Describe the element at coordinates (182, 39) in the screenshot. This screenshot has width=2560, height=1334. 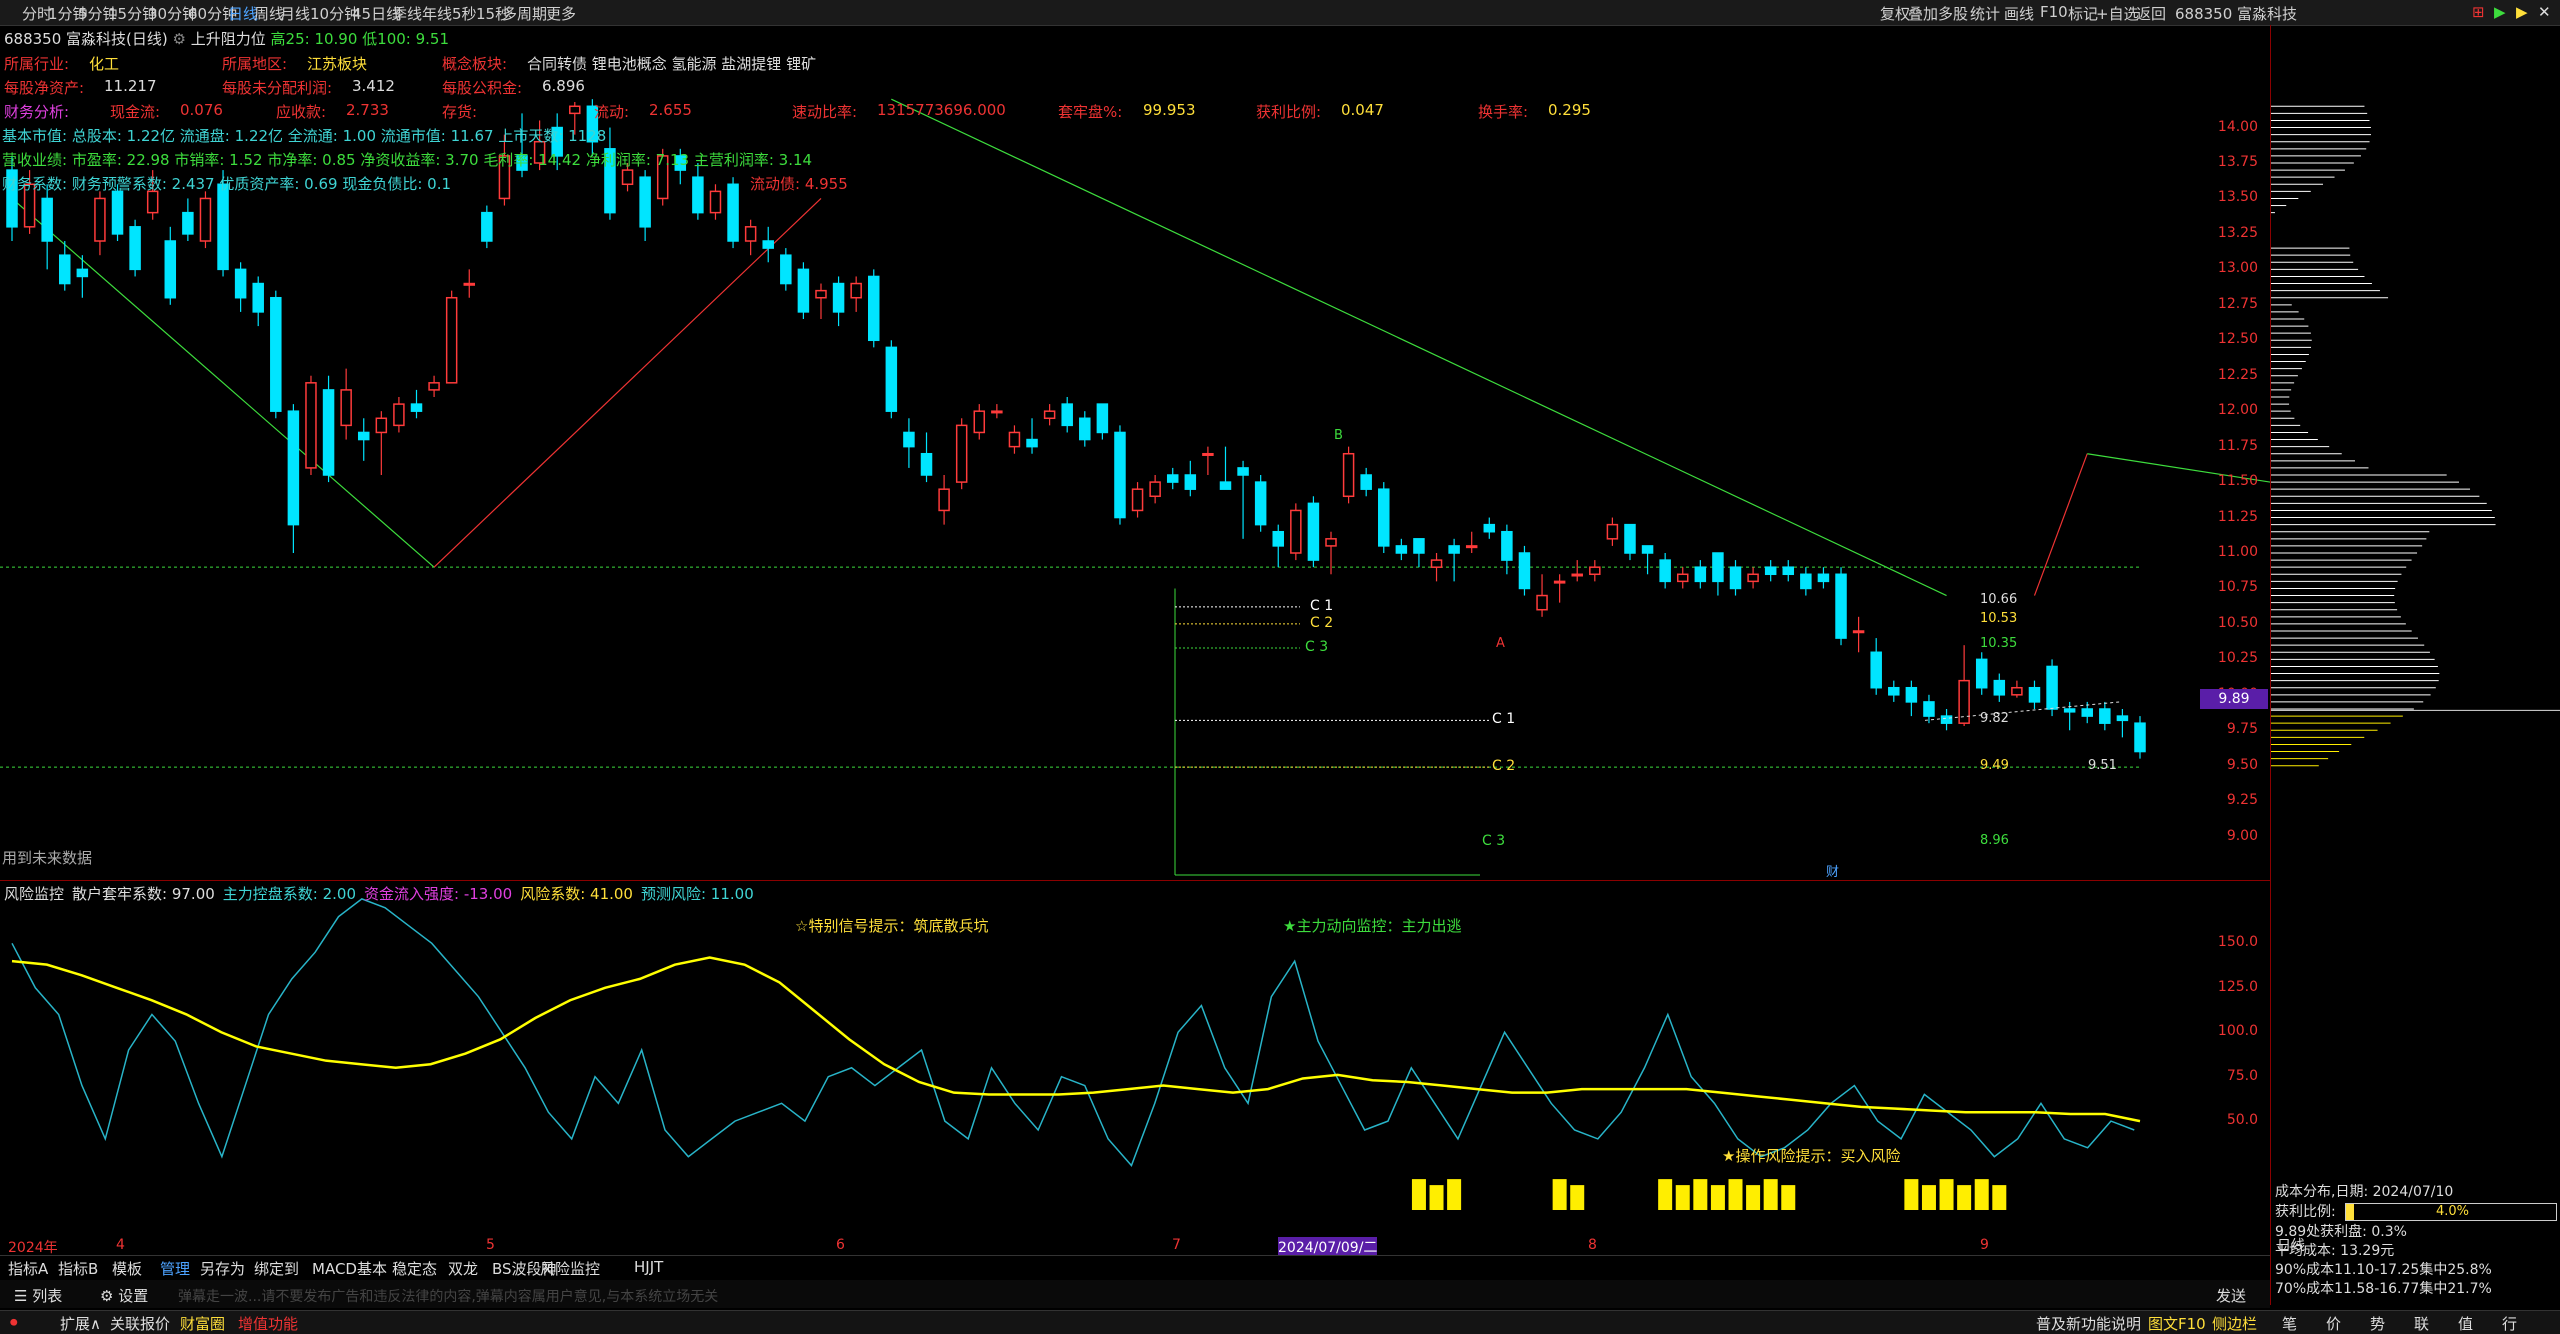
I see `gear-icon: ⚙` at that location.